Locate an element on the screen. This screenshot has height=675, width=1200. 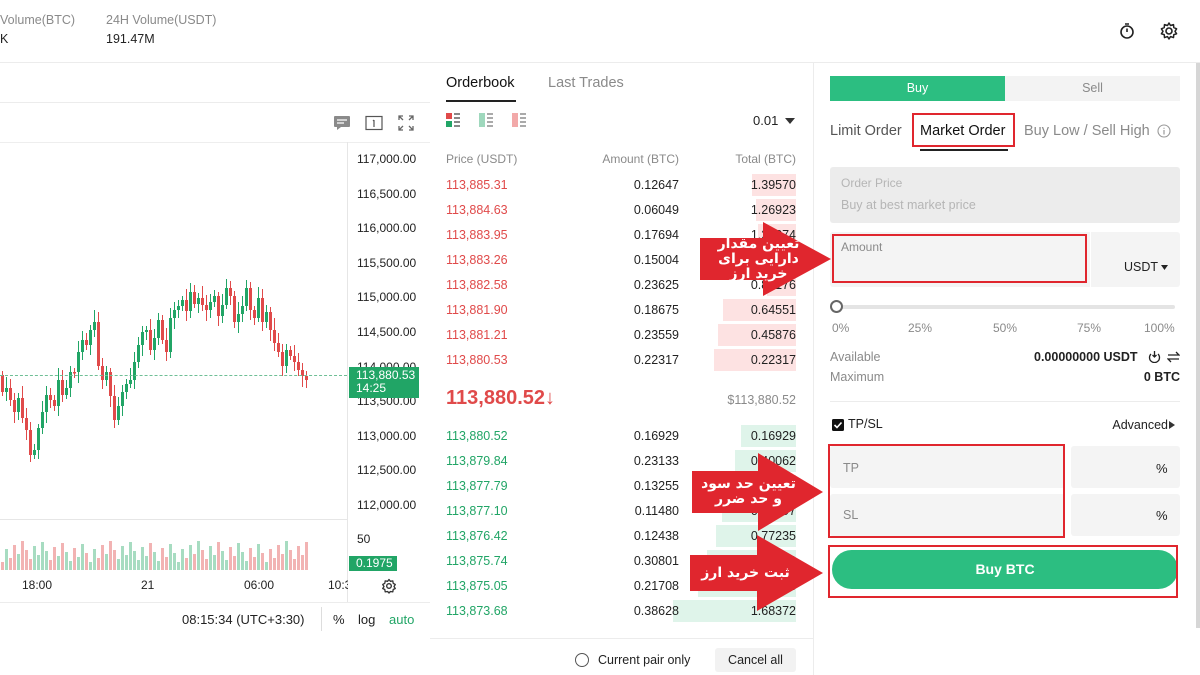
last-price-usd: $113,880.52 is located at coordinates (761, 400).